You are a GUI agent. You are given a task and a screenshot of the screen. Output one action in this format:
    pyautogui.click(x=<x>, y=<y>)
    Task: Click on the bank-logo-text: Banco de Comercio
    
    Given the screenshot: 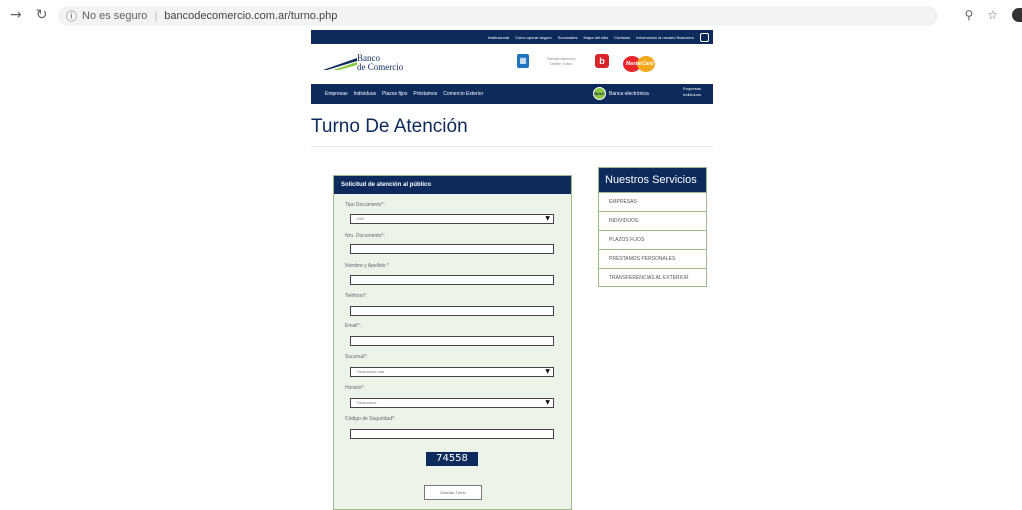 What is the action you would take?
    pyautogui.click(x=380, y=63)
    